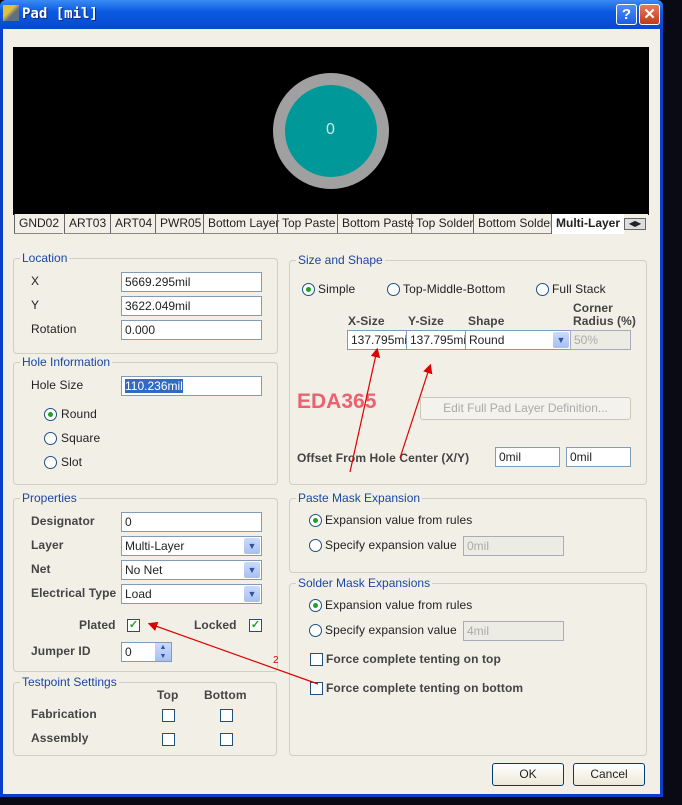 This screenshot has width=682, height=805. I want to click on arrow-to-x-size, so click(365, 410).